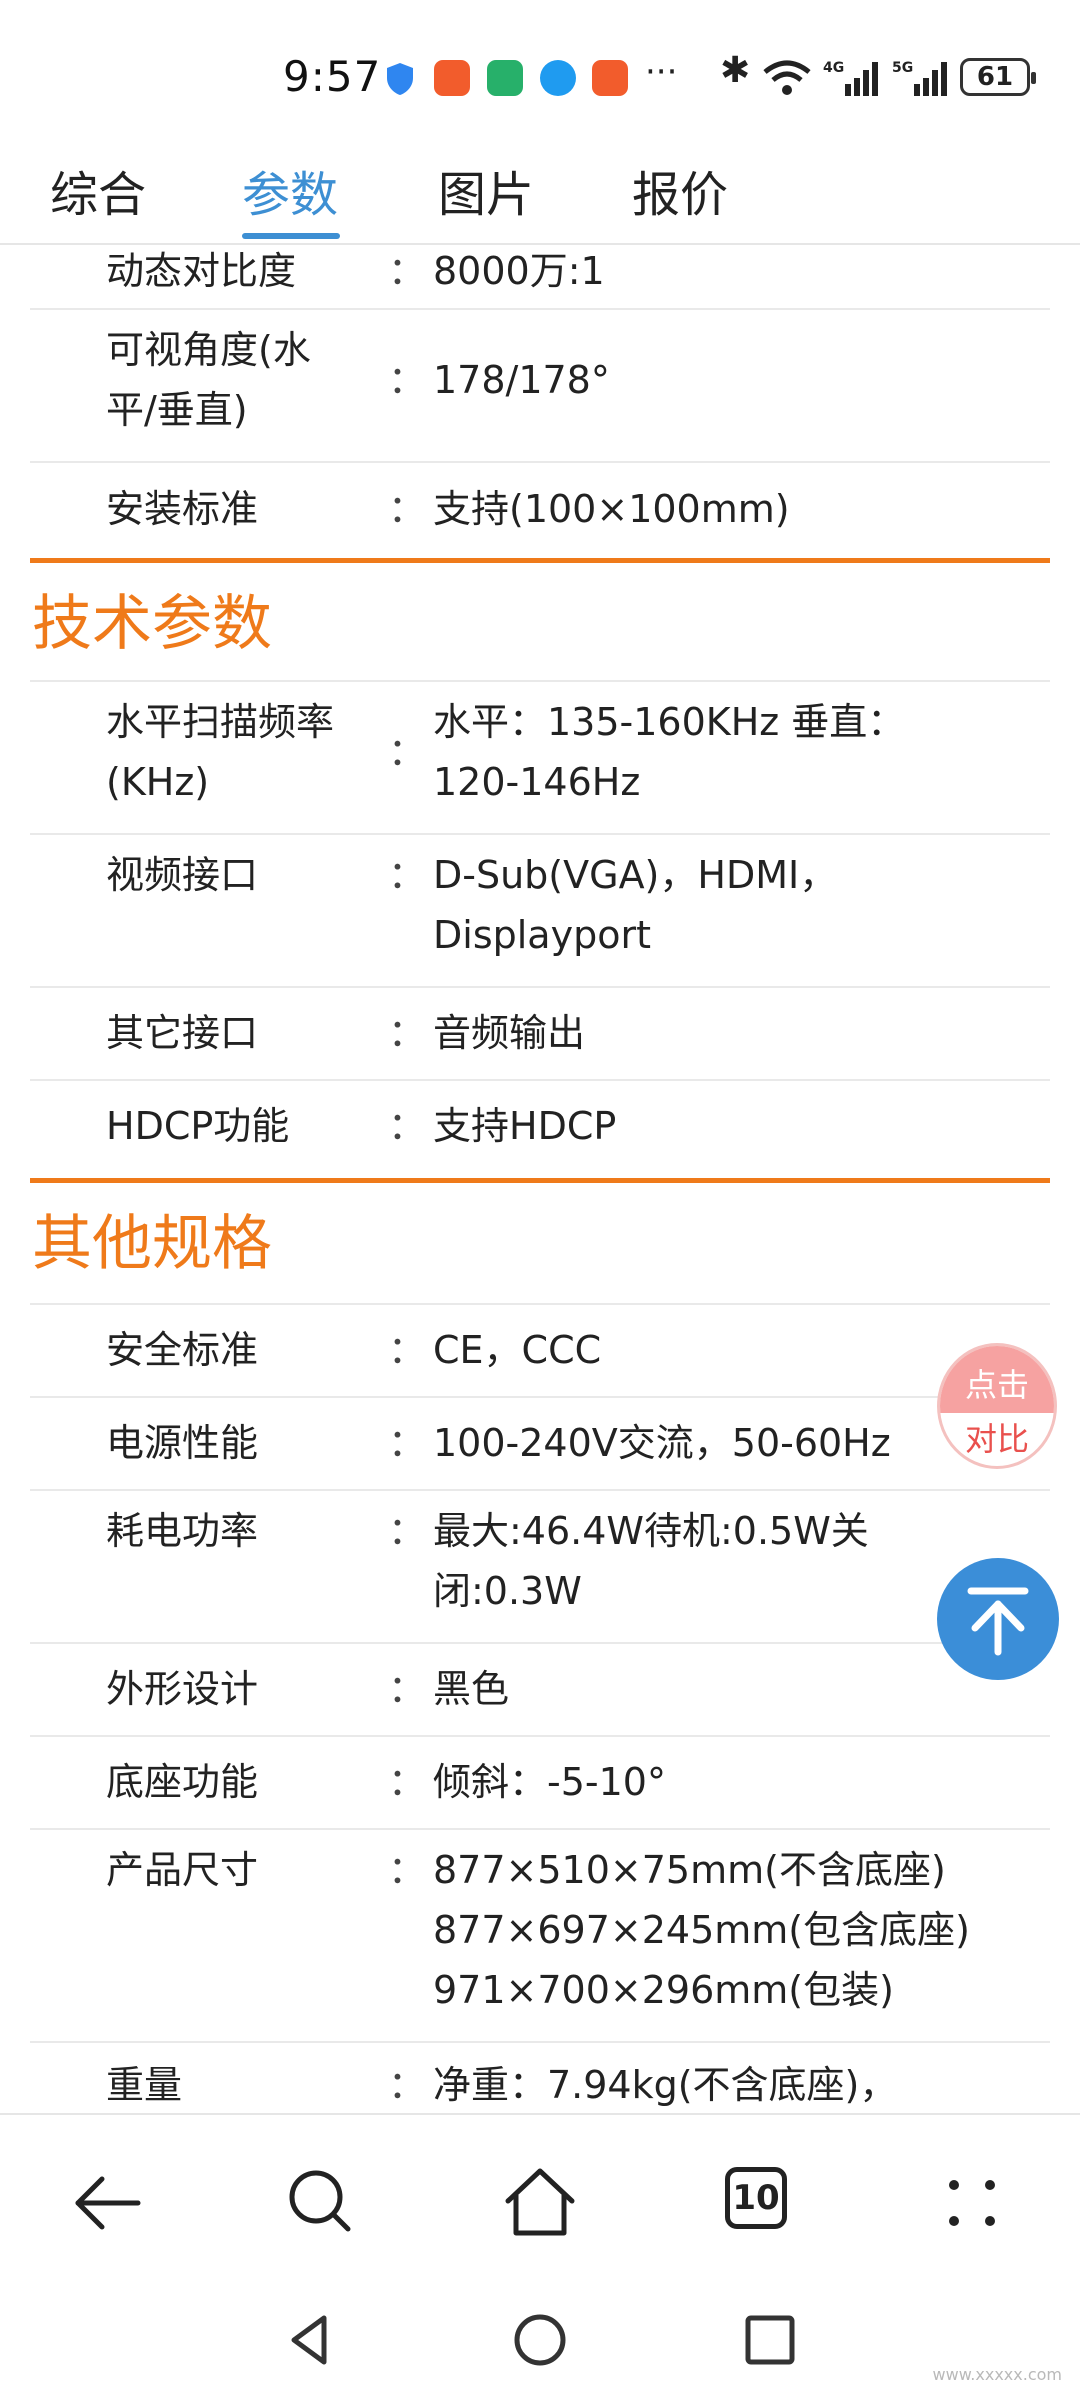 This screenshot has width=1080, height=2400. I want to click on compare-label-1: 点击, so click(996, 1385).